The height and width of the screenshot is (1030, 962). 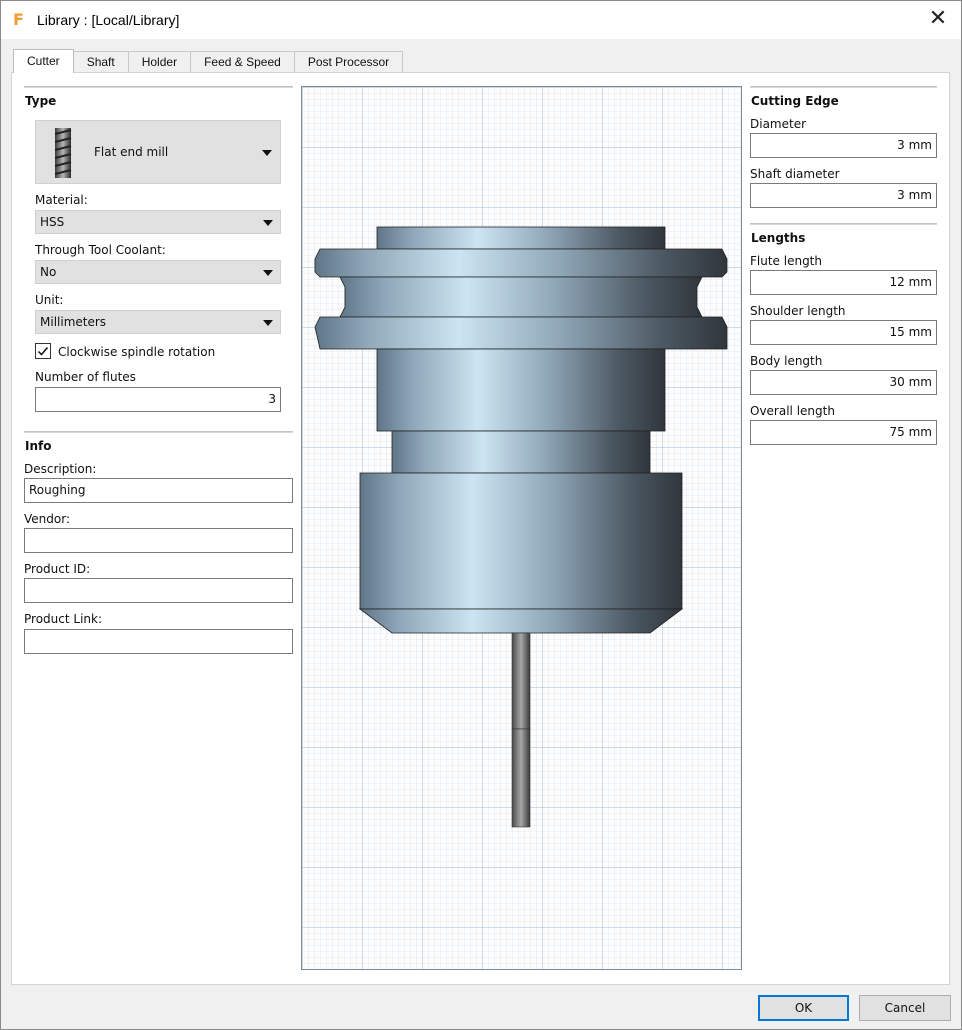 I want to click on shaft-diameter-label: Shaft diameter, so click(x=795, y=174).